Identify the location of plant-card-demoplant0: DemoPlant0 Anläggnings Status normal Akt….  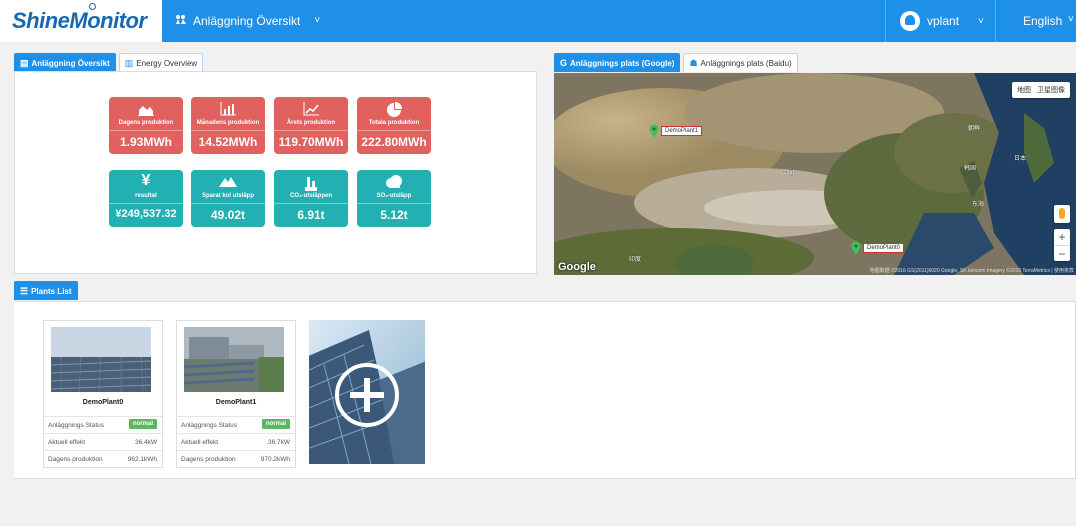
(103, 394).